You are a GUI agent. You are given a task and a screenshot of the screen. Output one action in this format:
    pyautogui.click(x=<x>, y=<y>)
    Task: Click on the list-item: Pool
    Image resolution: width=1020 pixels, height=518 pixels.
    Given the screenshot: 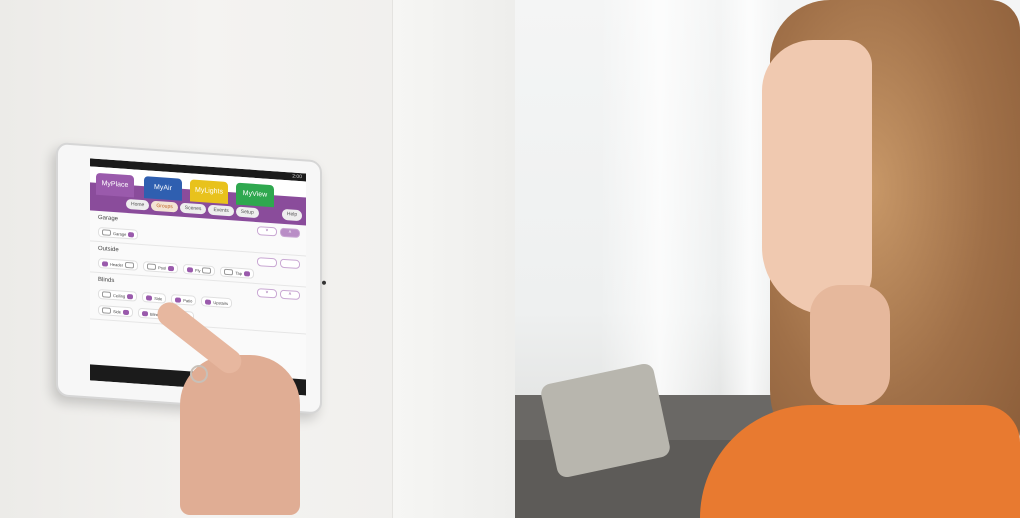 What is the action you would take?
    pyautogui.click(x=161, y=267)
    